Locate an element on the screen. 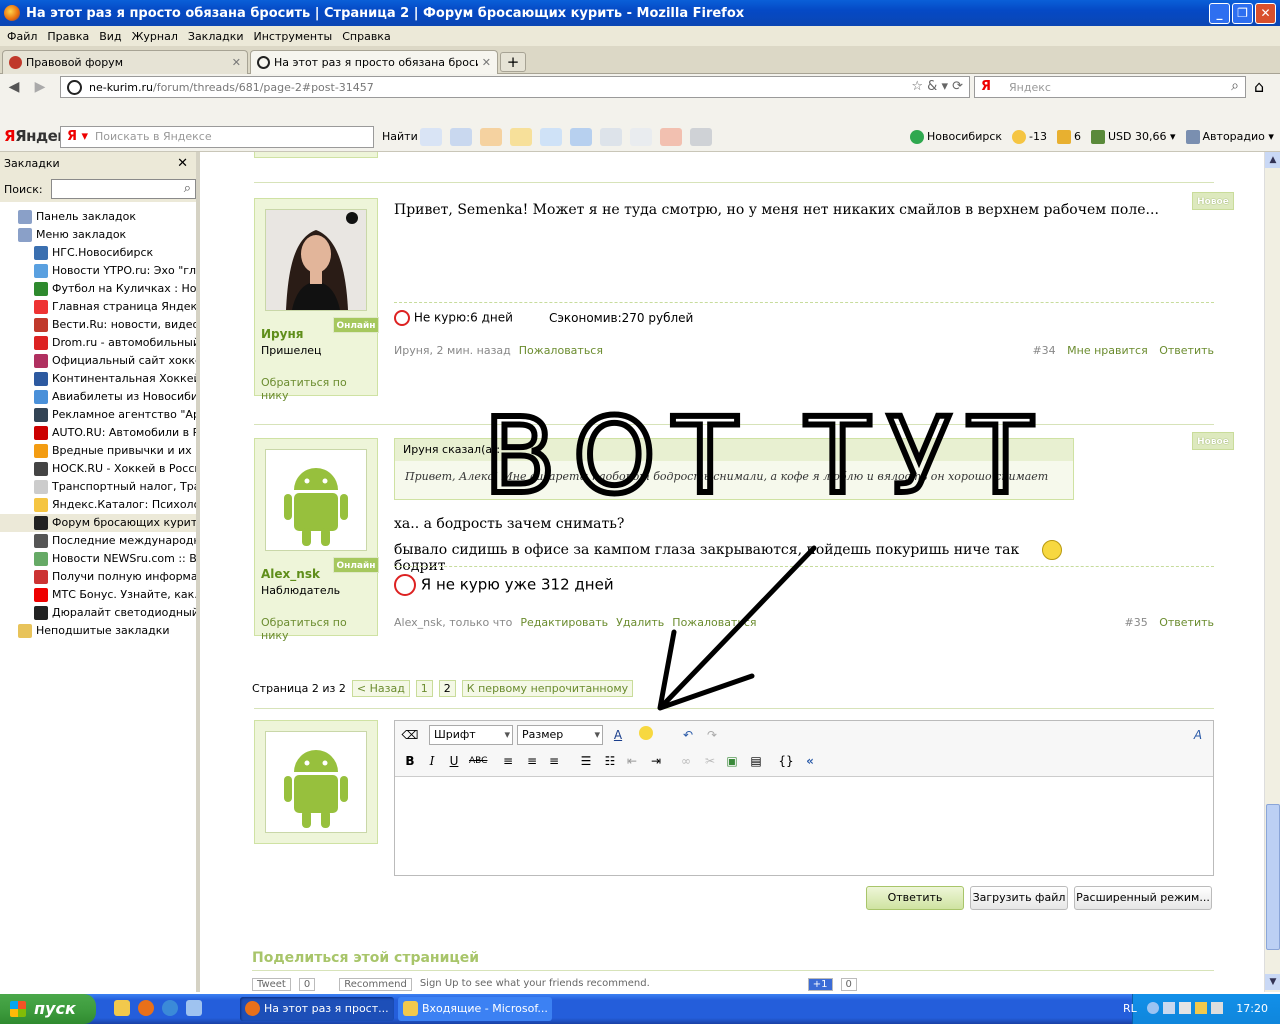 The height and width of the screenshot is (1024, 1280). speaker-icon is located at coordinates (1192, 137).